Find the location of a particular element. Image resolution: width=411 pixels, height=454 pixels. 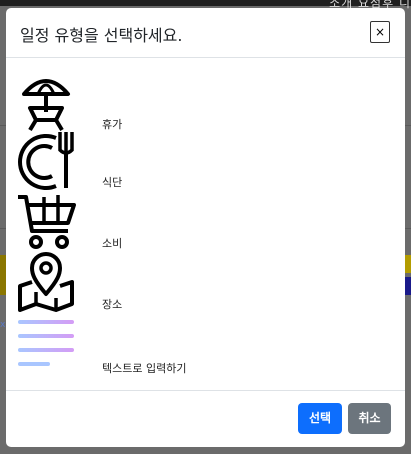

plate-fork-icon is located at coordinates (46, 161).